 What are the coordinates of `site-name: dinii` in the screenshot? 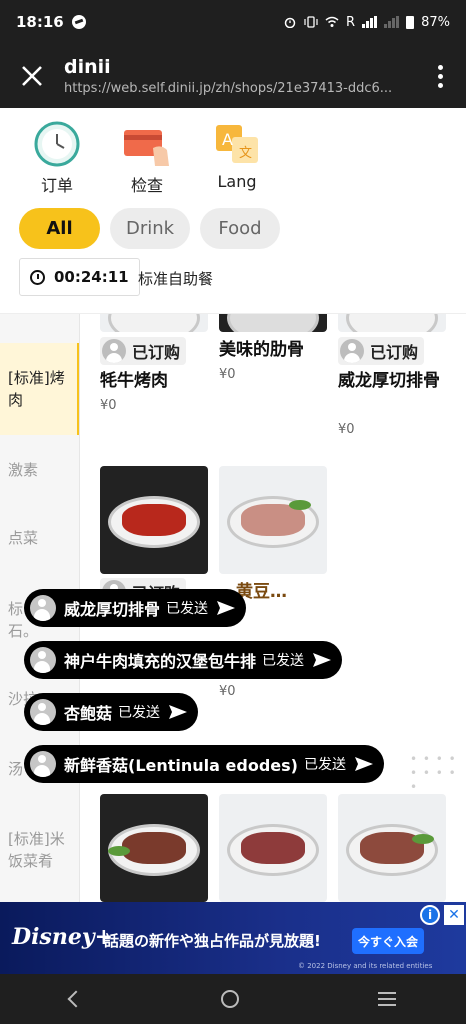 It's located at (87, 67).